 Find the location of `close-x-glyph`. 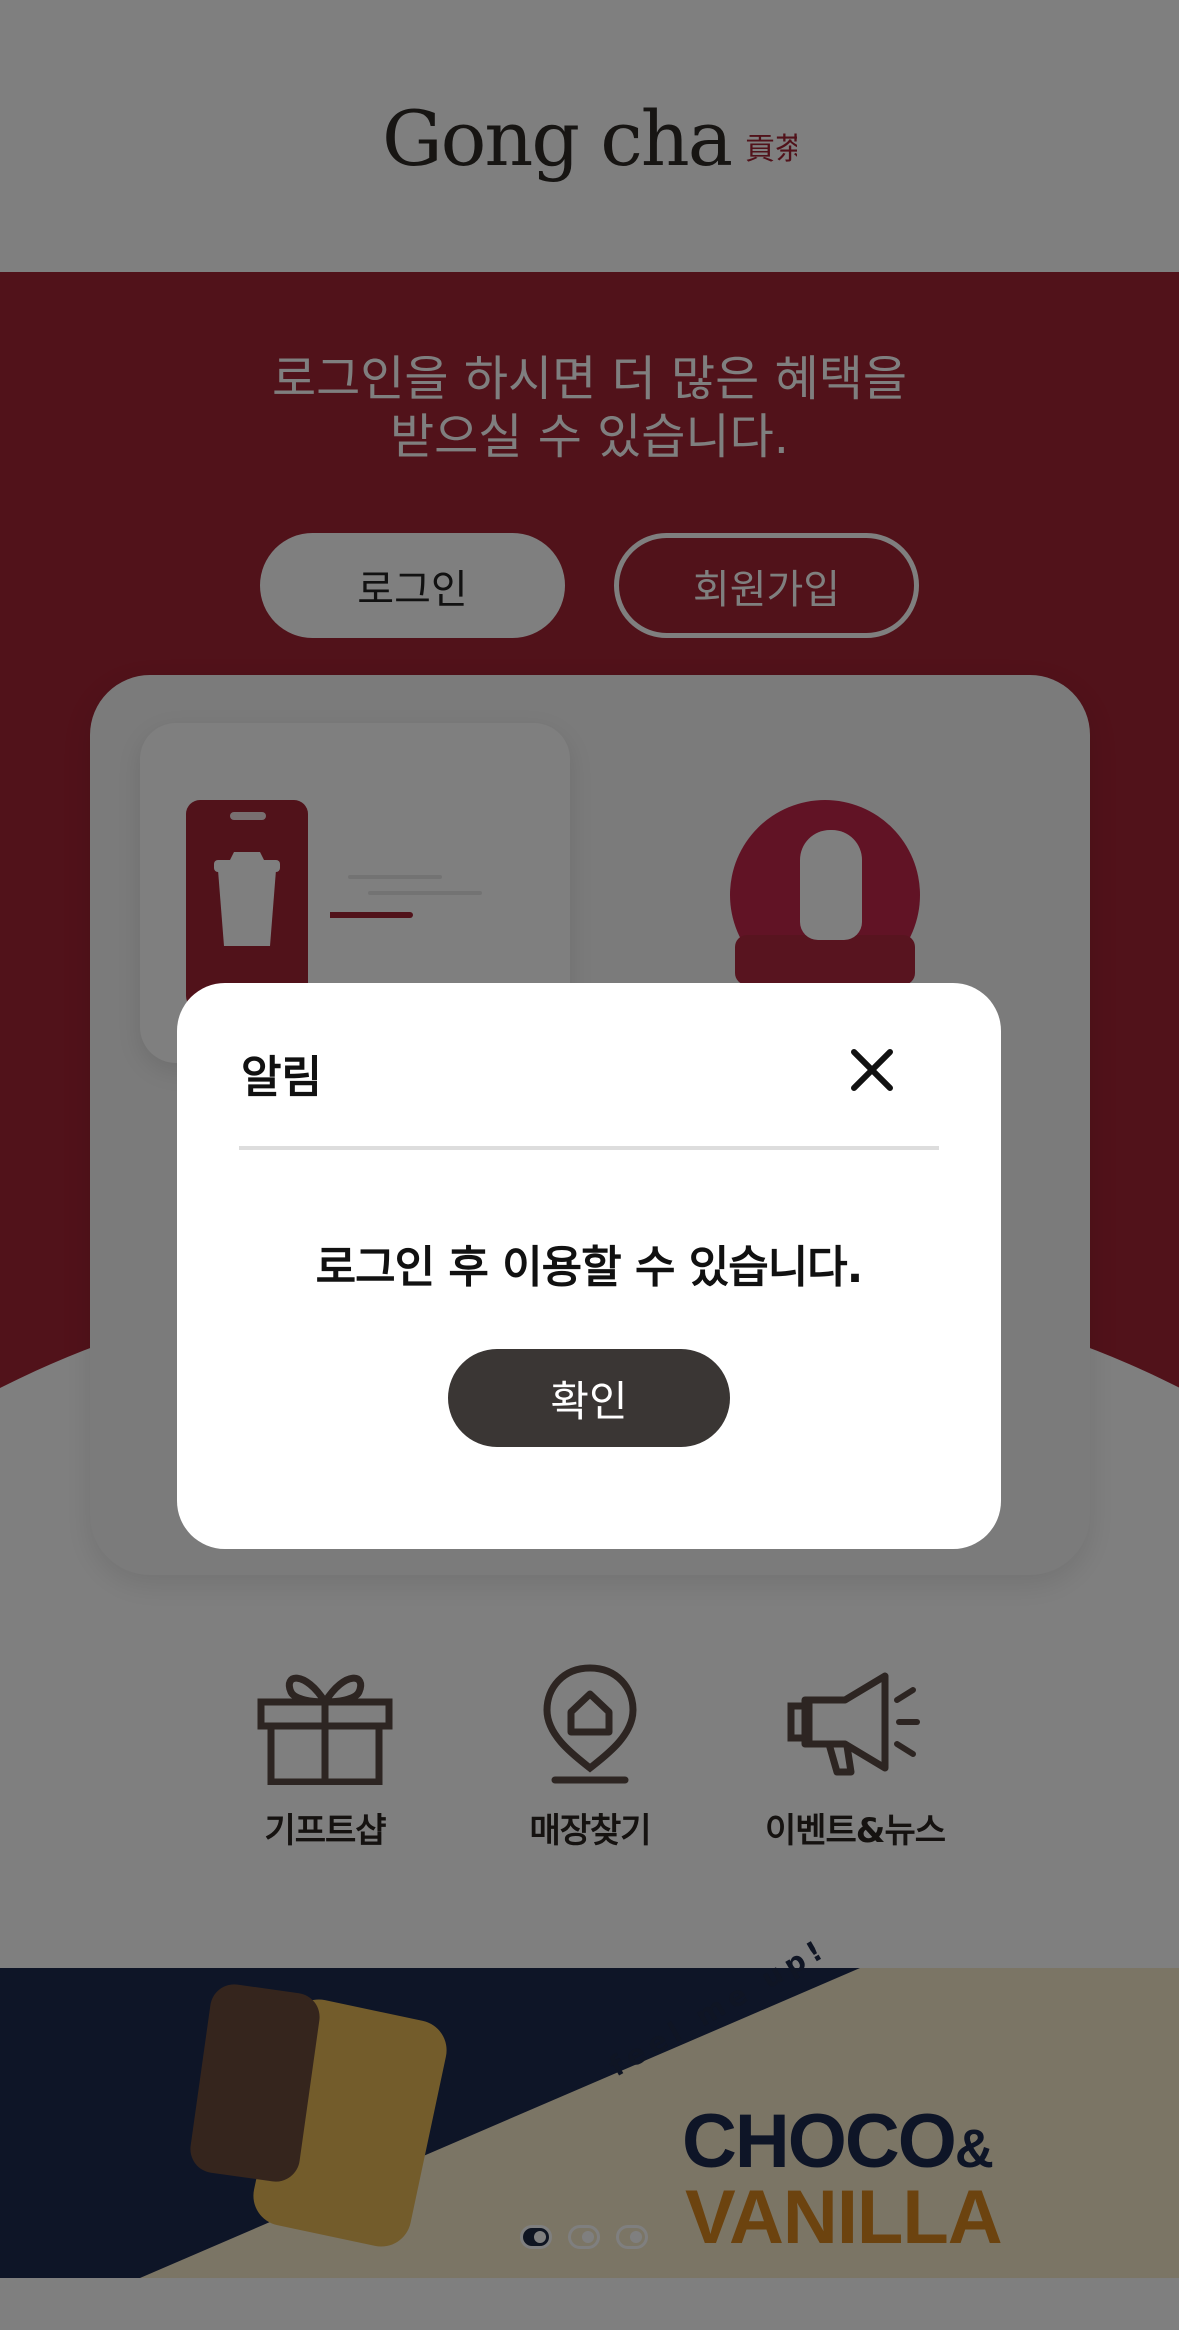

close-x-glyph is located at coordinates (872, 1070).